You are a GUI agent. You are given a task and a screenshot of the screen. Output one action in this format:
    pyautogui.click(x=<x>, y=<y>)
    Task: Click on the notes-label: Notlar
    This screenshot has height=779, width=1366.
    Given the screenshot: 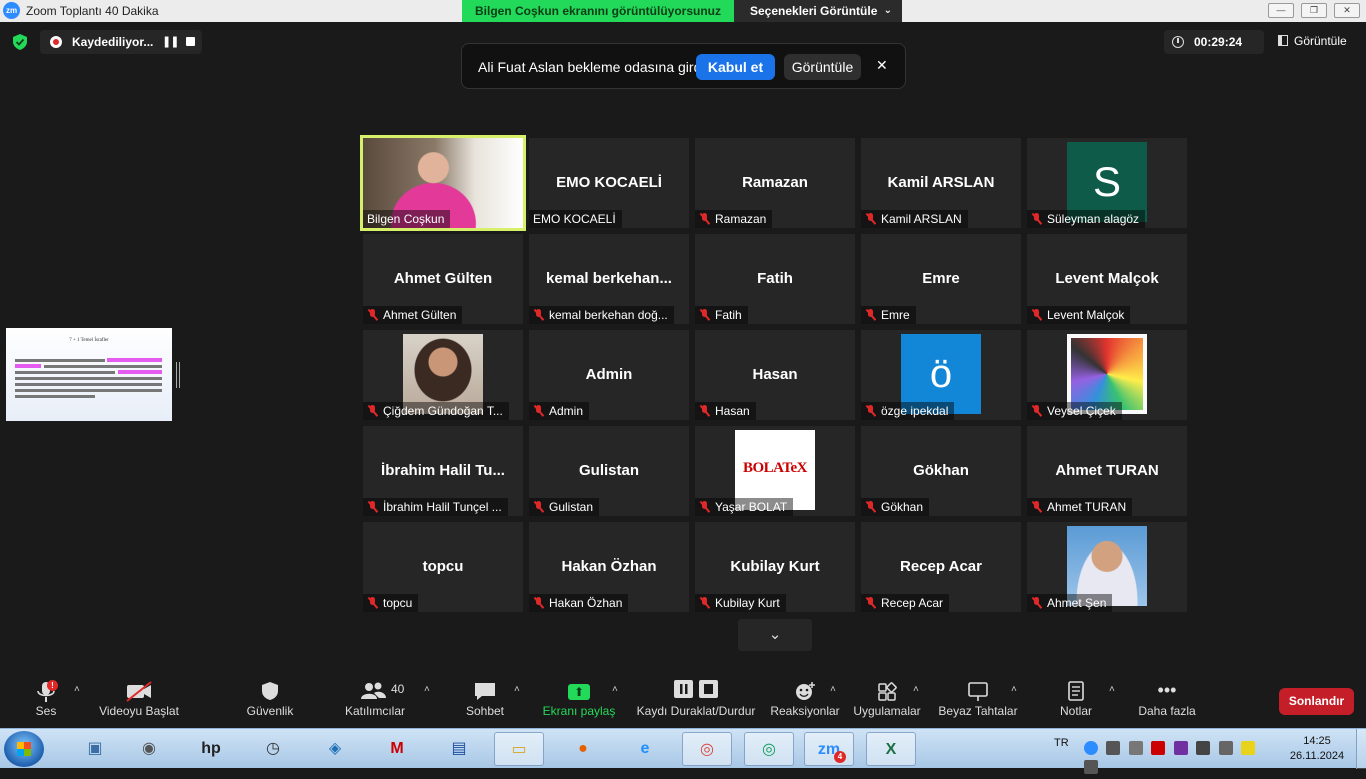 What is the action you would take?
    pyautogui.click(x=1075, y=711)
    